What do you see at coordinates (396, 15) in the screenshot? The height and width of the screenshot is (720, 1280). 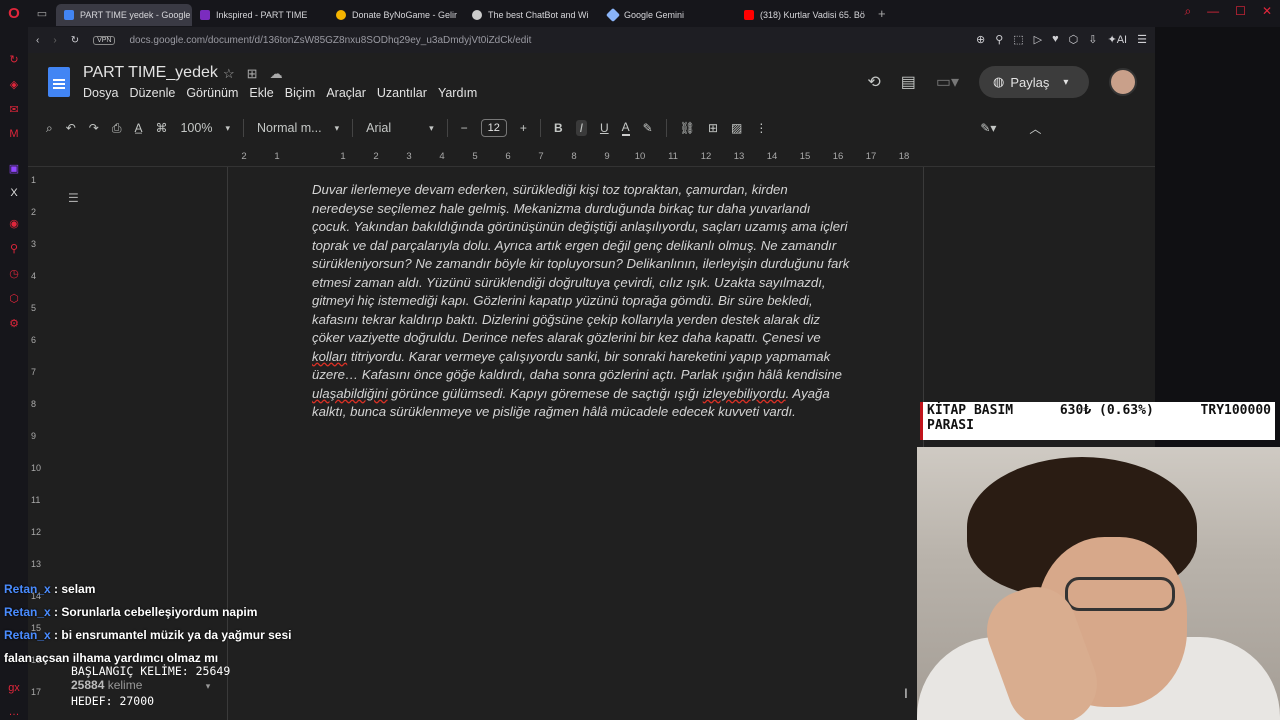 I see `tab-donate-bynogame: Donate ByNoGame - Gelir` at bounding box center [396, 15].